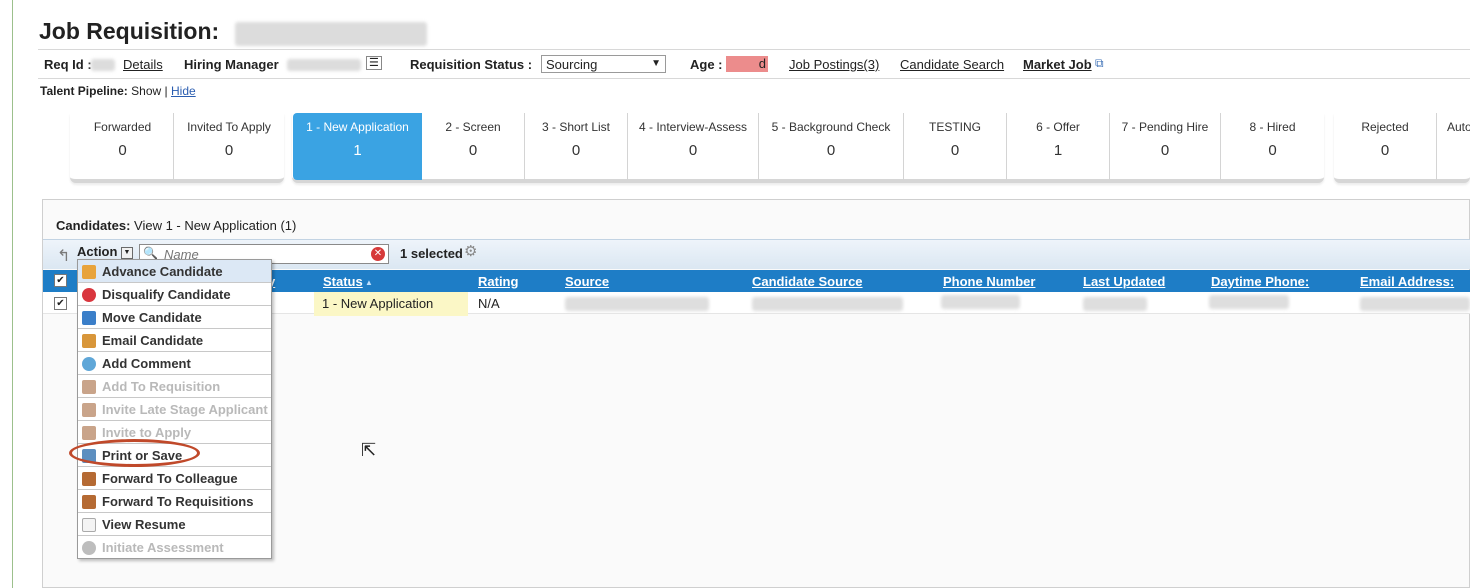 Image resolution: width=1470 pixels, height=588 pixels. Describe the element at coordinates (470, 251) in the screenshot. I see `gear-icon: ⚙` at that location.